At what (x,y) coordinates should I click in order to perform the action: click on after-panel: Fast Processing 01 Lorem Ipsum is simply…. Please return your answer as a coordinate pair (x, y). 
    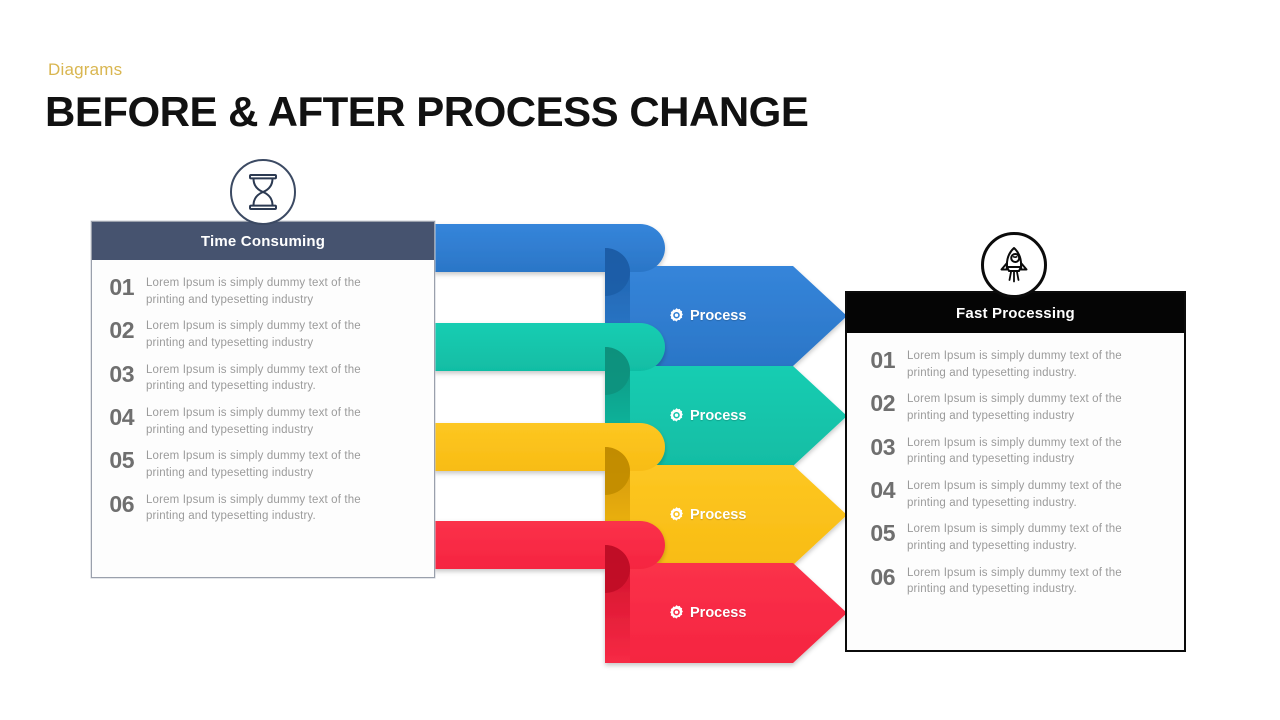
    Looking at the image, I should click on (1015, 471).